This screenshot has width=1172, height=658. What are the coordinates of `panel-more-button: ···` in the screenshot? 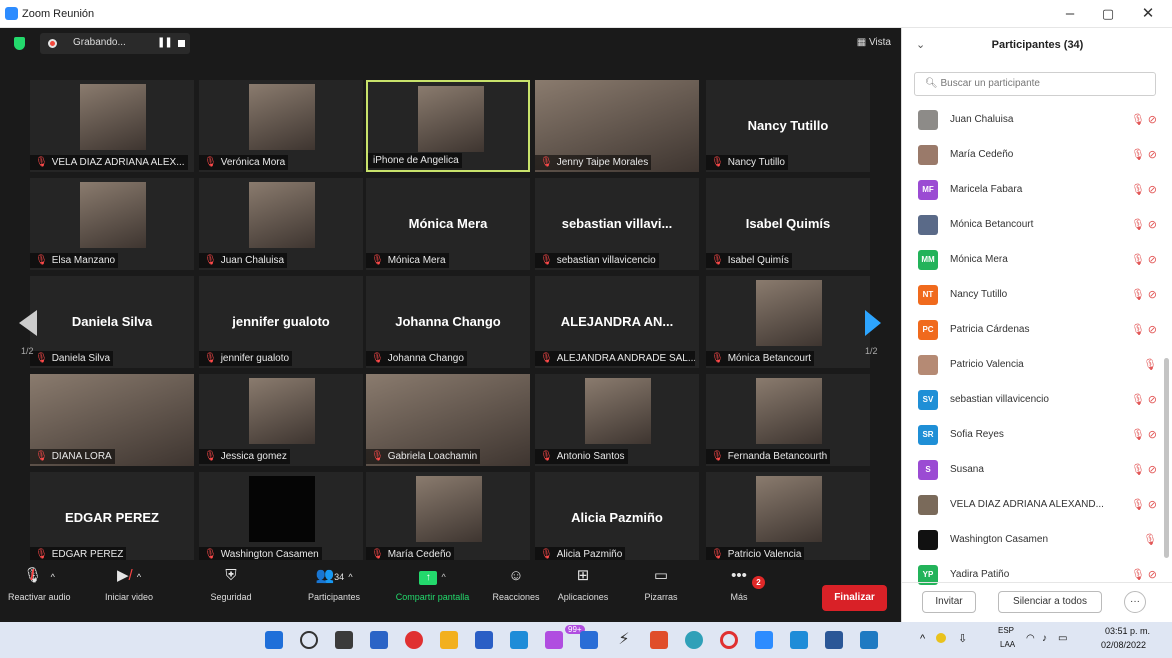 It's located at (1135, 602).